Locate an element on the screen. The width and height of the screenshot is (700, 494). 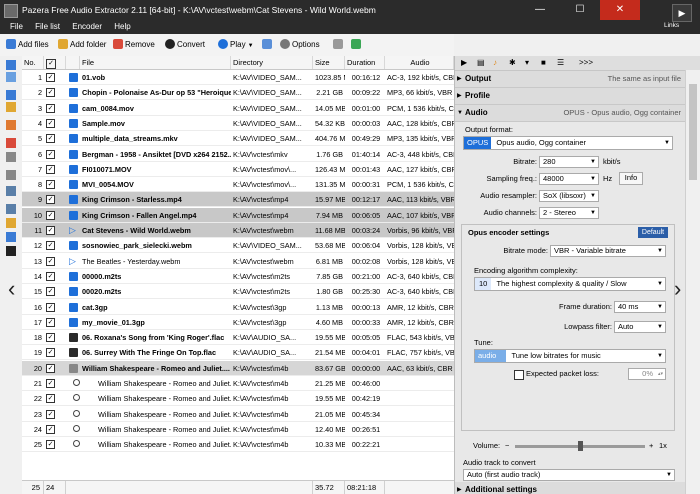
panel-scrollbar-thumb is located at coordinates (693, 132).